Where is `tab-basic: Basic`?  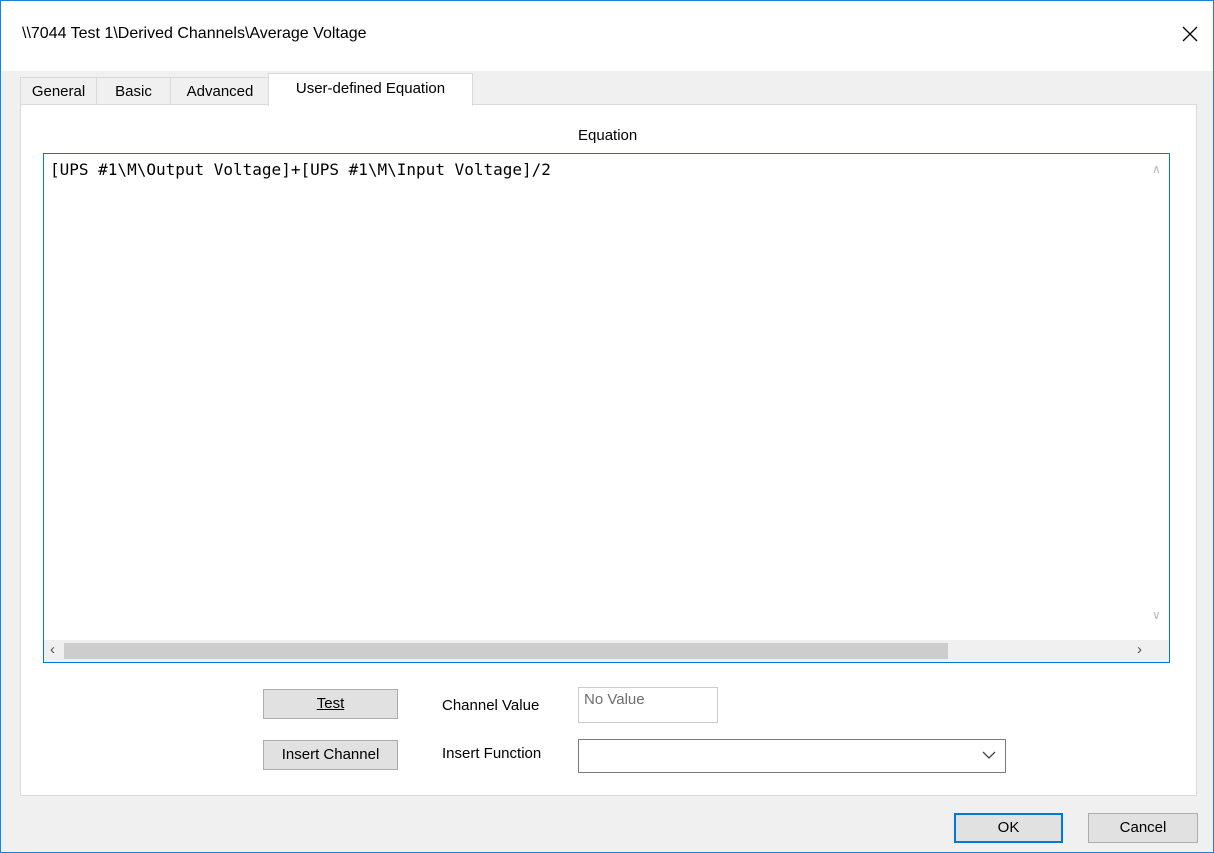
tab-basic: Basic is located at coordinates (133, 91).